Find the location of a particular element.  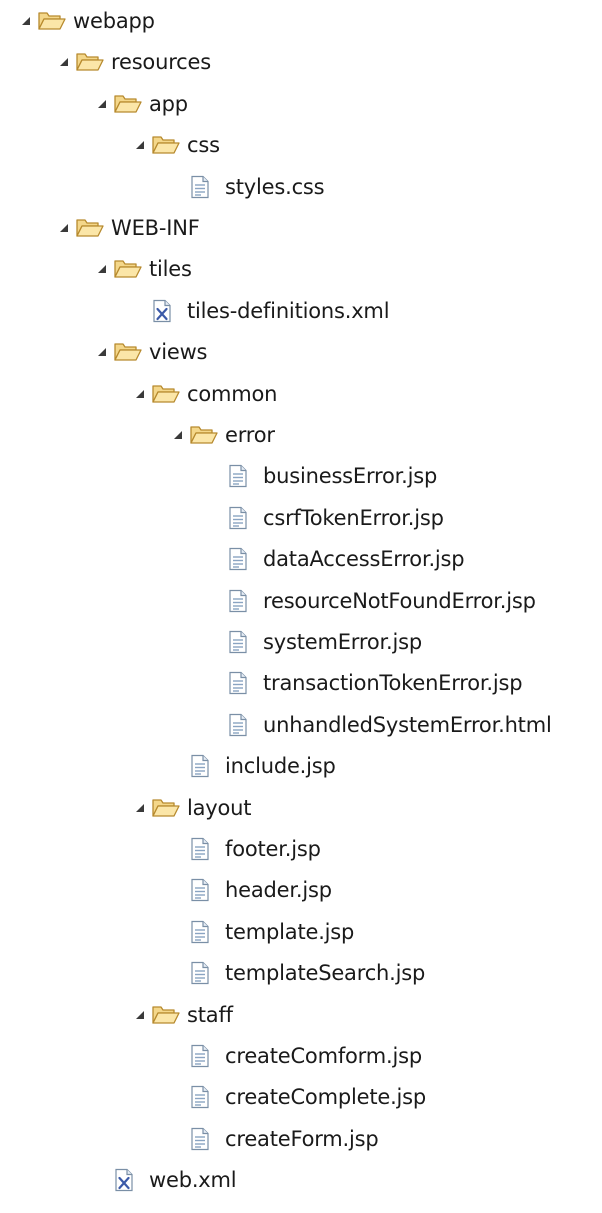

tree-item-label: dataAccessError.jsp is located at coordinates (364, 559).